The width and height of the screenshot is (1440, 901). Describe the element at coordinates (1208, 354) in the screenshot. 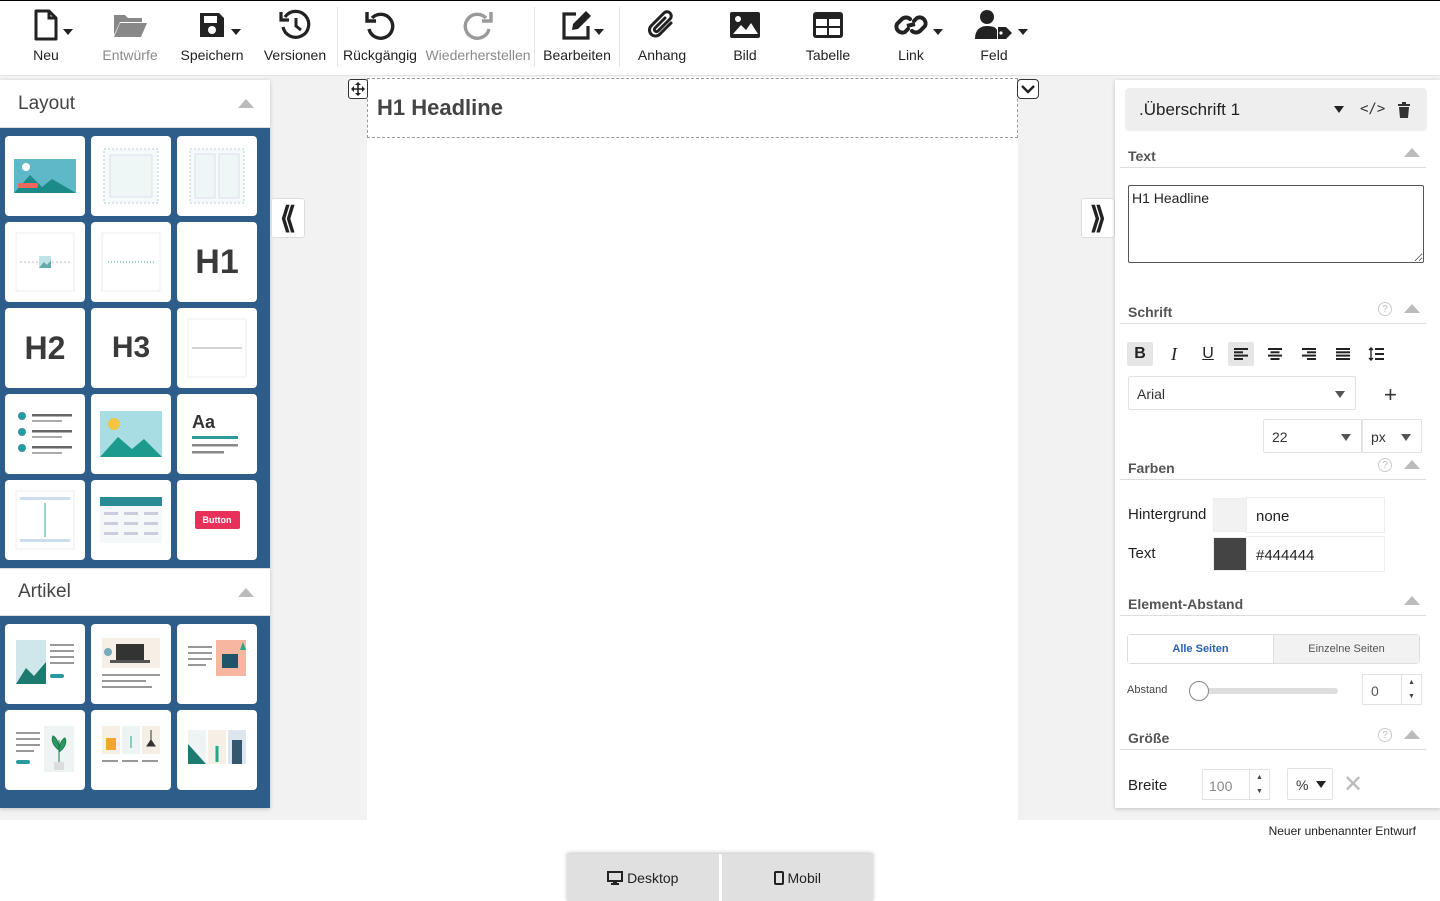

I see `underline-button: U` at that location.